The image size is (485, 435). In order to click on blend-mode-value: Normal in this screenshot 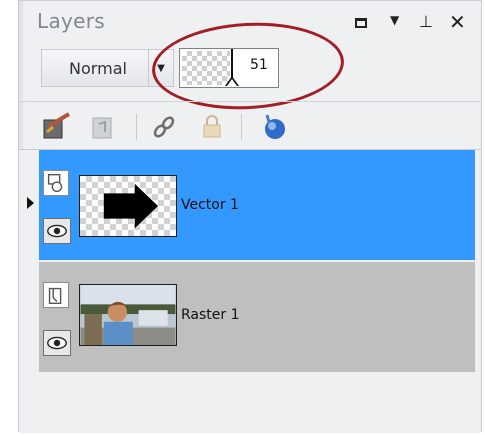, I will do `click(98, 68)`.